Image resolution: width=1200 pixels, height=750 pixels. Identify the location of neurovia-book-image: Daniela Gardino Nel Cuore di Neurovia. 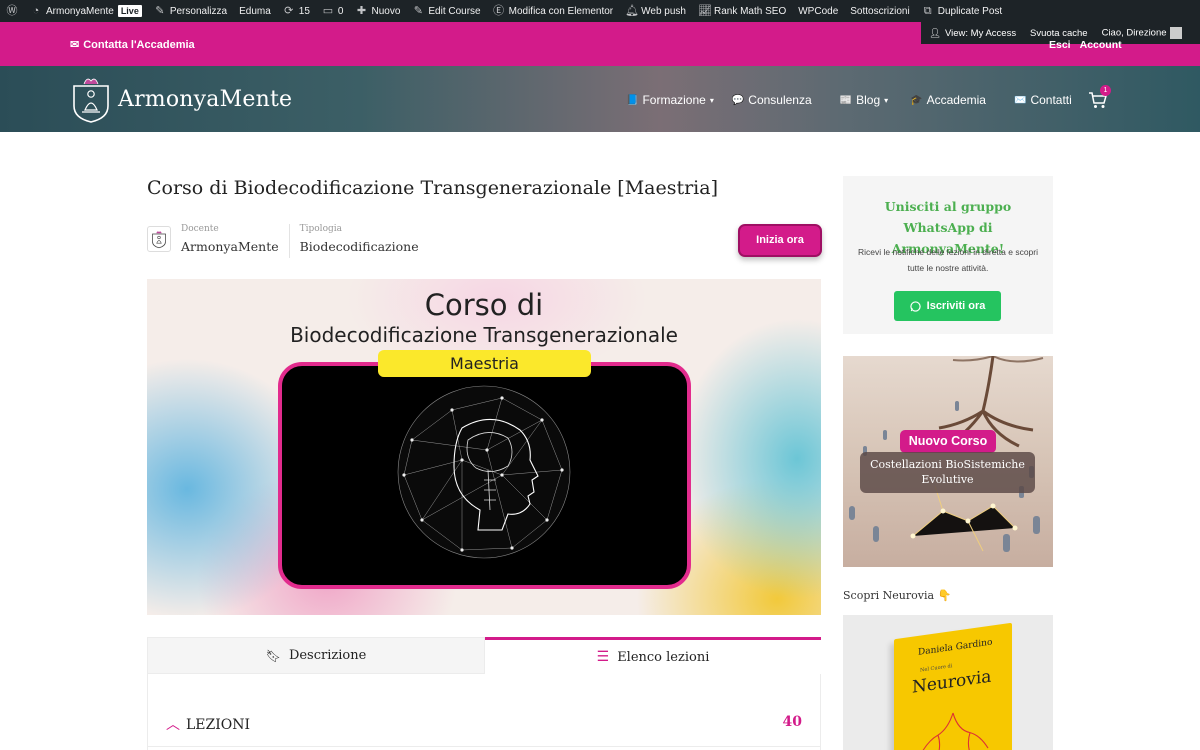
(948, 682).